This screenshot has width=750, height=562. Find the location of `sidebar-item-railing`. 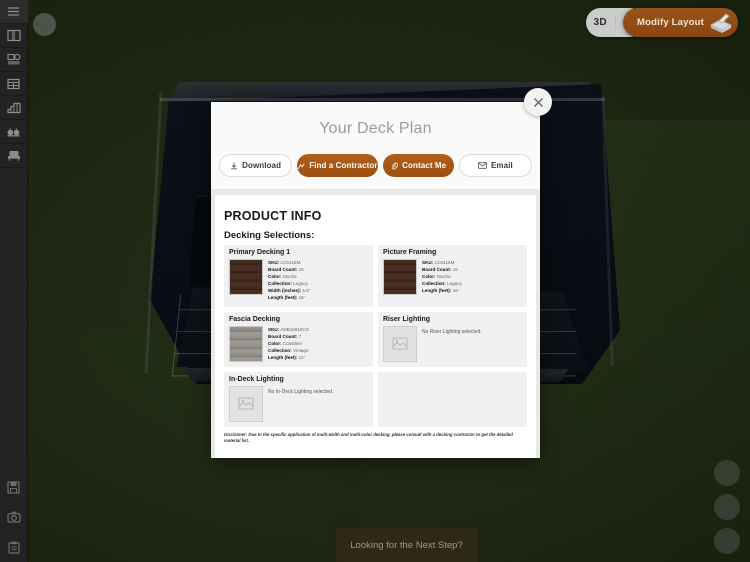

sidebar-item-railing is located at coordinates (14, 84).